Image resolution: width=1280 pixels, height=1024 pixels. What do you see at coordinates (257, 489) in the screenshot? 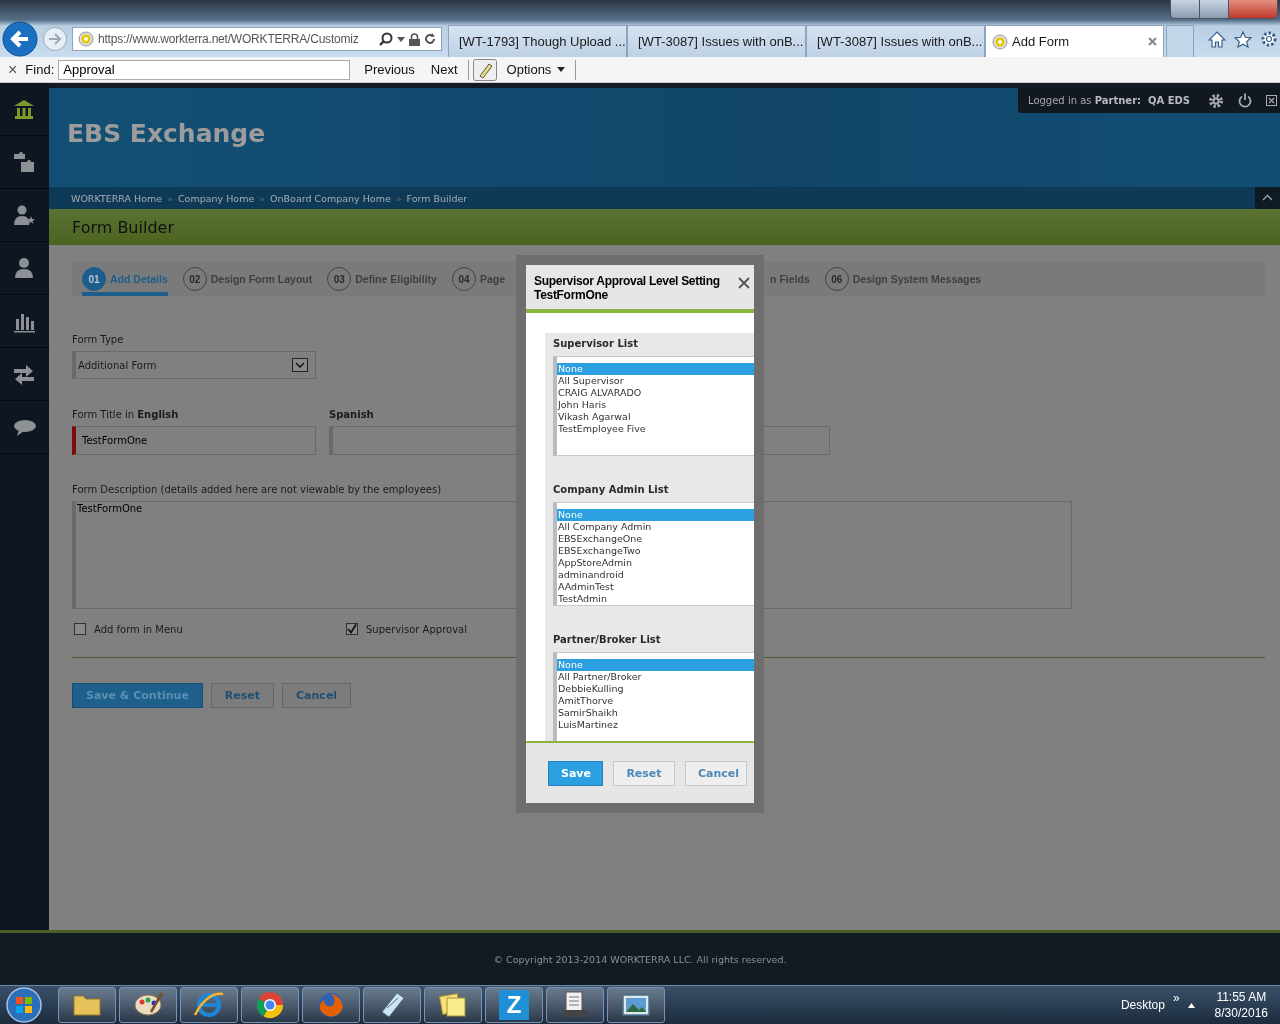
I see `field-label: Form Description (details added here are not viewable by the employees)` at bounding box center [257, 489].